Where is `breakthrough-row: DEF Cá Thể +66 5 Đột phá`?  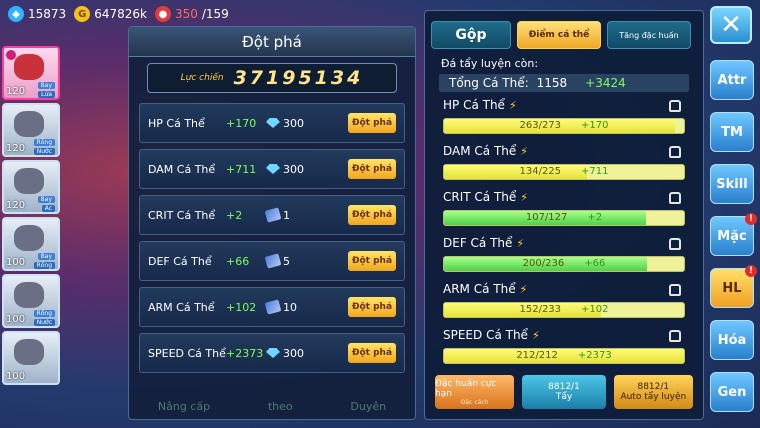 breakthrough-row: DEF Cá Thể +66 5 Đột phá is located at coordinates (272, 261).